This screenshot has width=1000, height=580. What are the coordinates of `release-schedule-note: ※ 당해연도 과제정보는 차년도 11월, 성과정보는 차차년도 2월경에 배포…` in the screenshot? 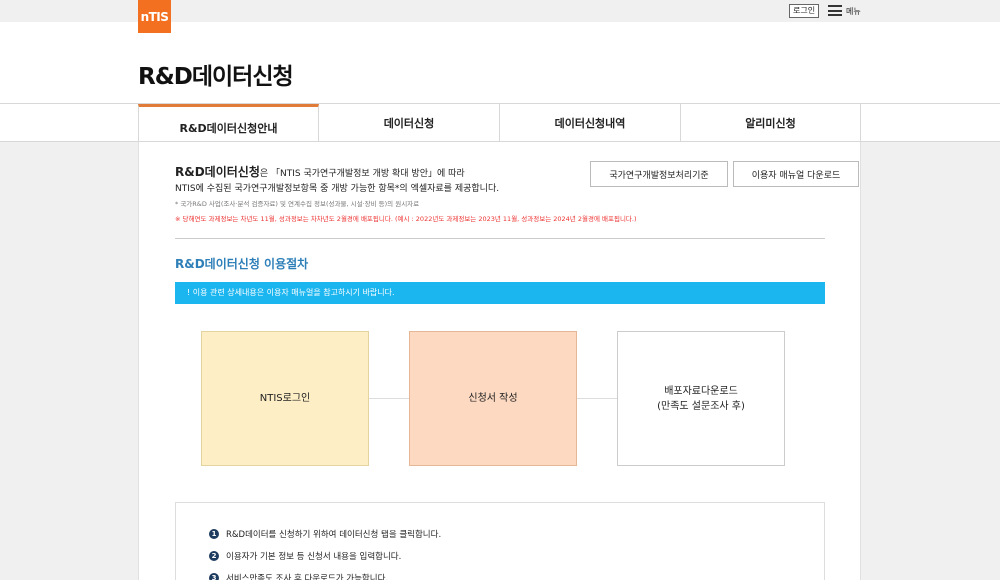 It's located at (406, 219).